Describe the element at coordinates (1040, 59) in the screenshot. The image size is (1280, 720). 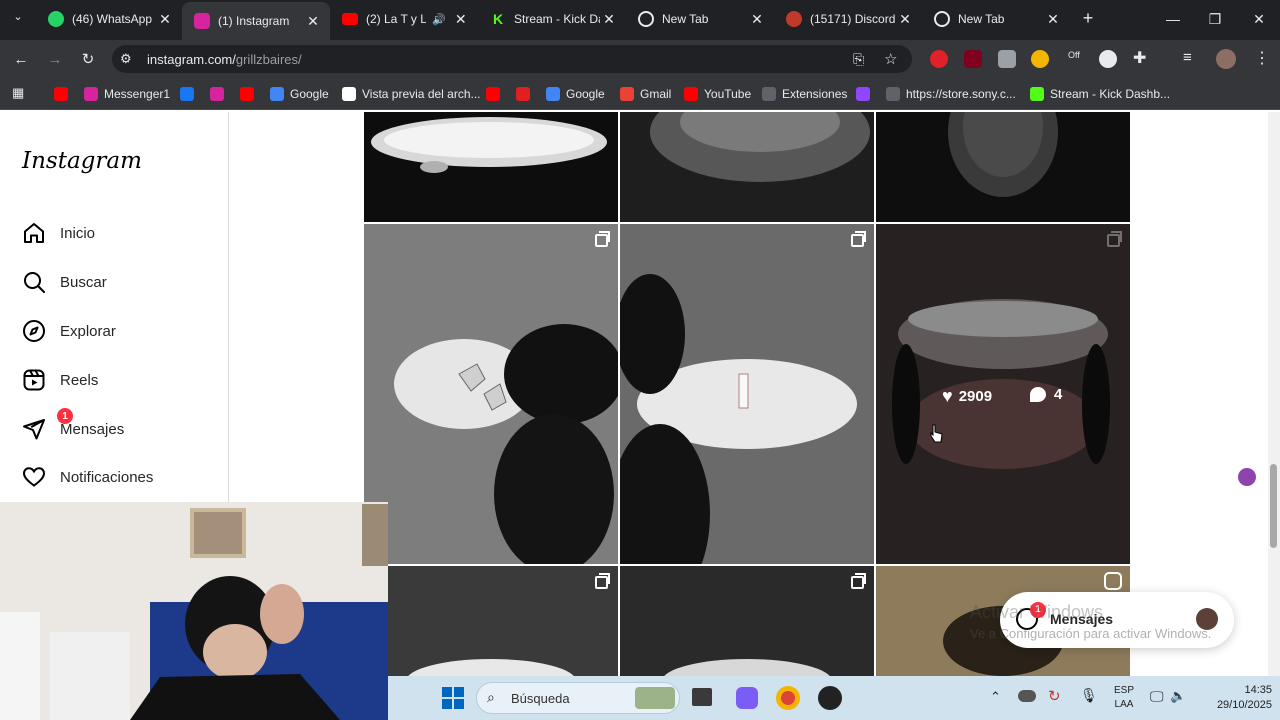
I see `color-extension-icon` at that location.